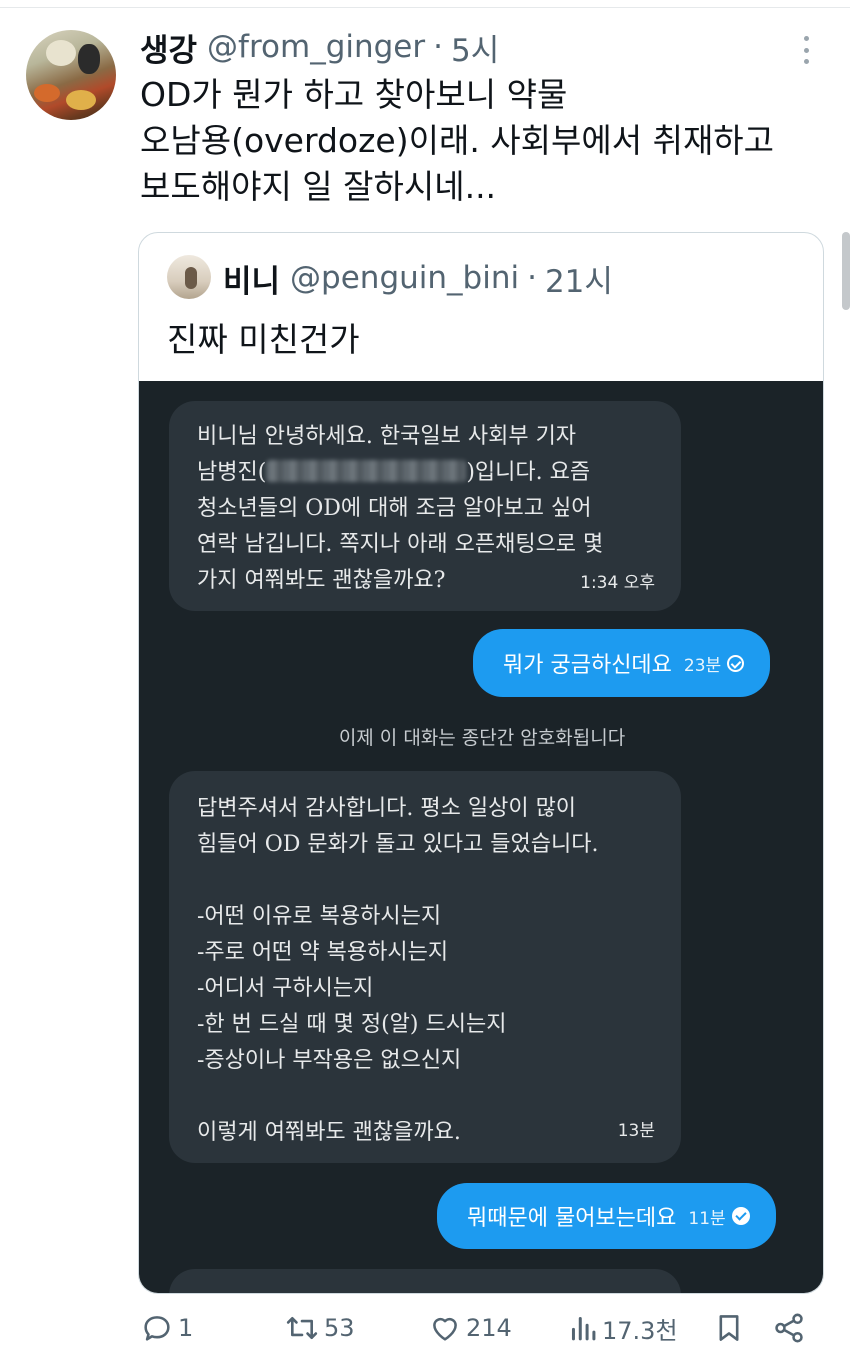 The image size is (850, 1357). What do you see at coordinates (285, 988) in the screenshot?
I see `message-line: -어디서 구하시는지` at bounding box center [285, 988].